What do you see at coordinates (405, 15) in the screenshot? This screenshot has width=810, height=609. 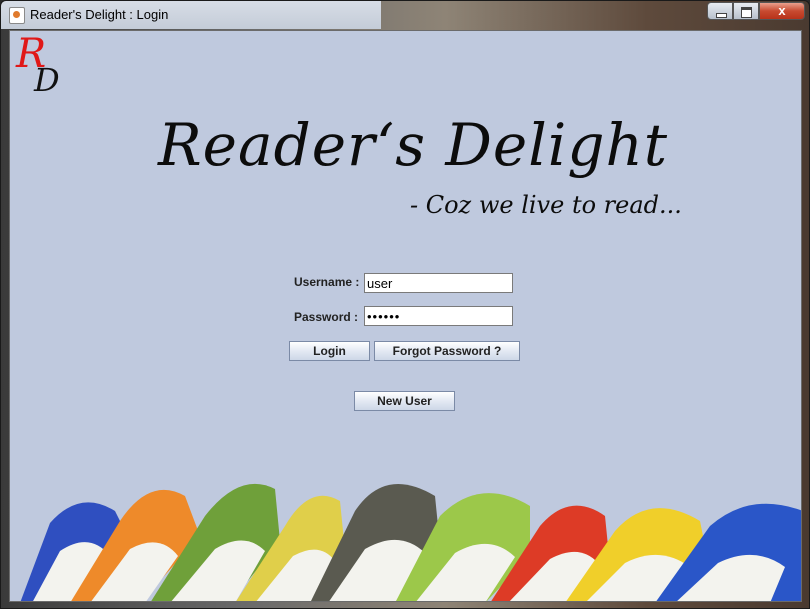 I see `title-bar: Reader's Delight : Login x` at bounding box center [405, 15].